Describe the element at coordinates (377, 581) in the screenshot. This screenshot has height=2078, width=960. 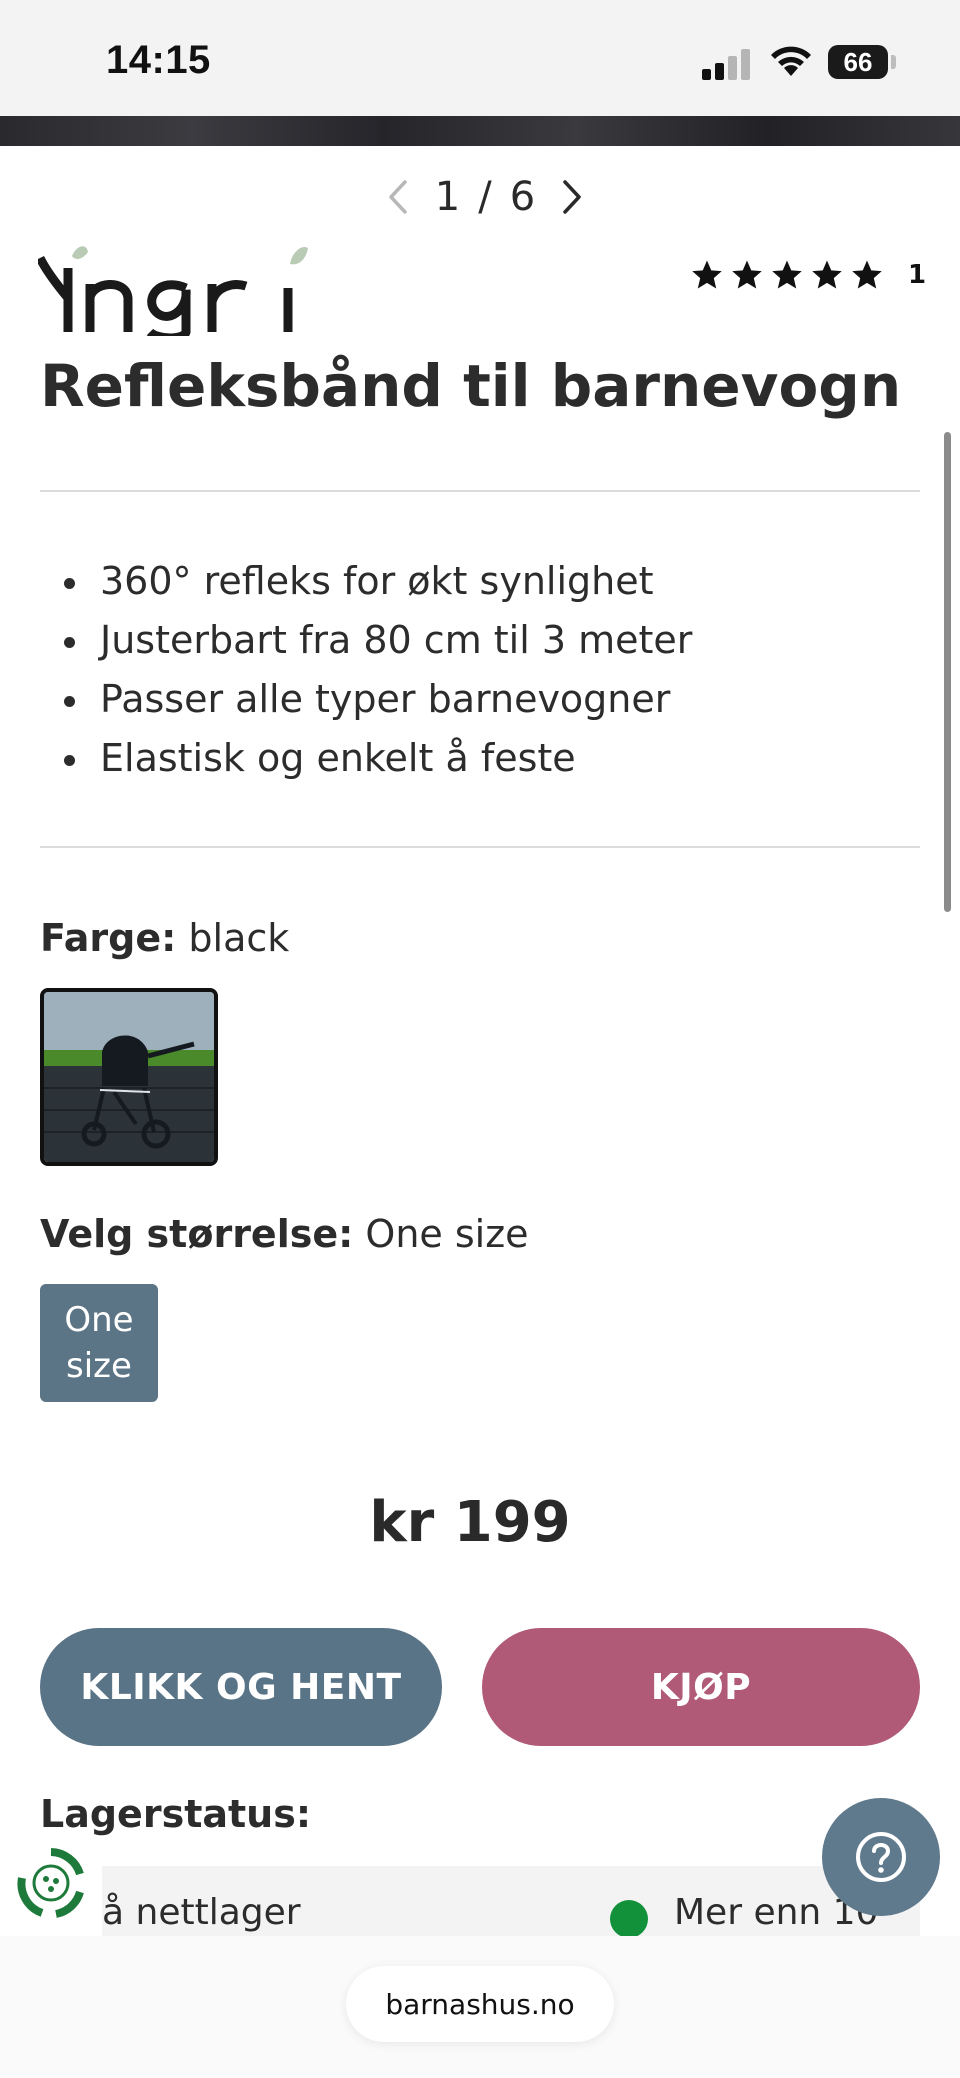
I see `feature-item: 360° refleks for økt synlighet` at that location.